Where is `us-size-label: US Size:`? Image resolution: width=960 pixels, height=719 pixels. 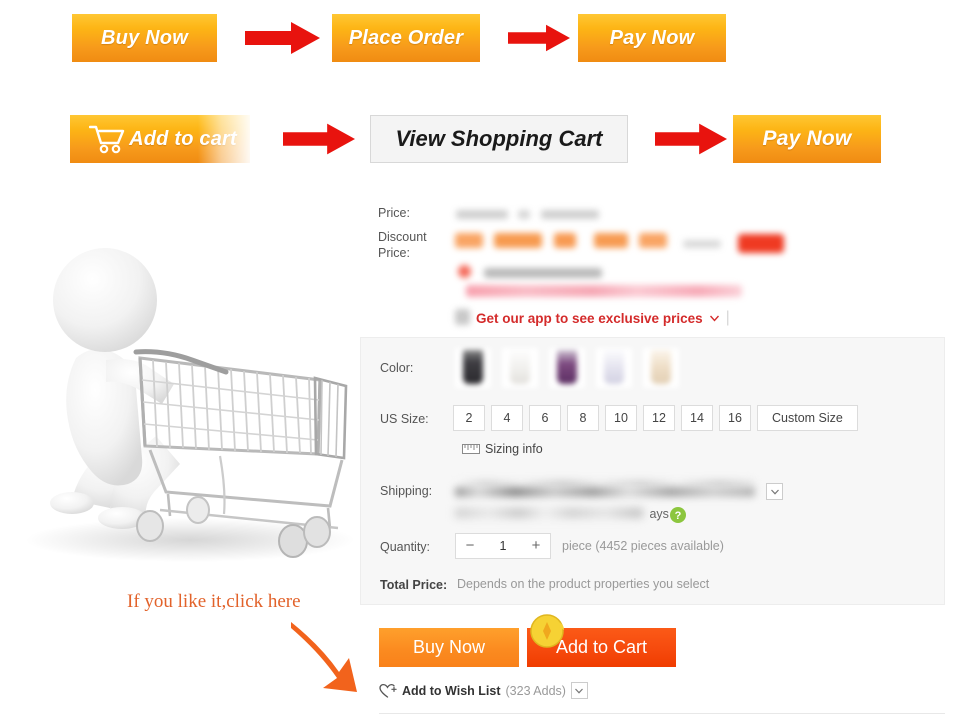 us-size-label: US Size: is located at coordinates (404, 419).